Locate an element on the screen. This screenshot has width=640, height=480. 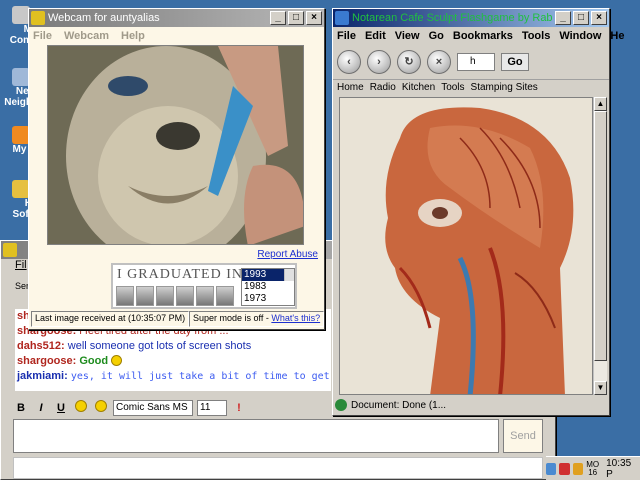
tray-clock: 10:35 P is located at coordinates (621, 469).